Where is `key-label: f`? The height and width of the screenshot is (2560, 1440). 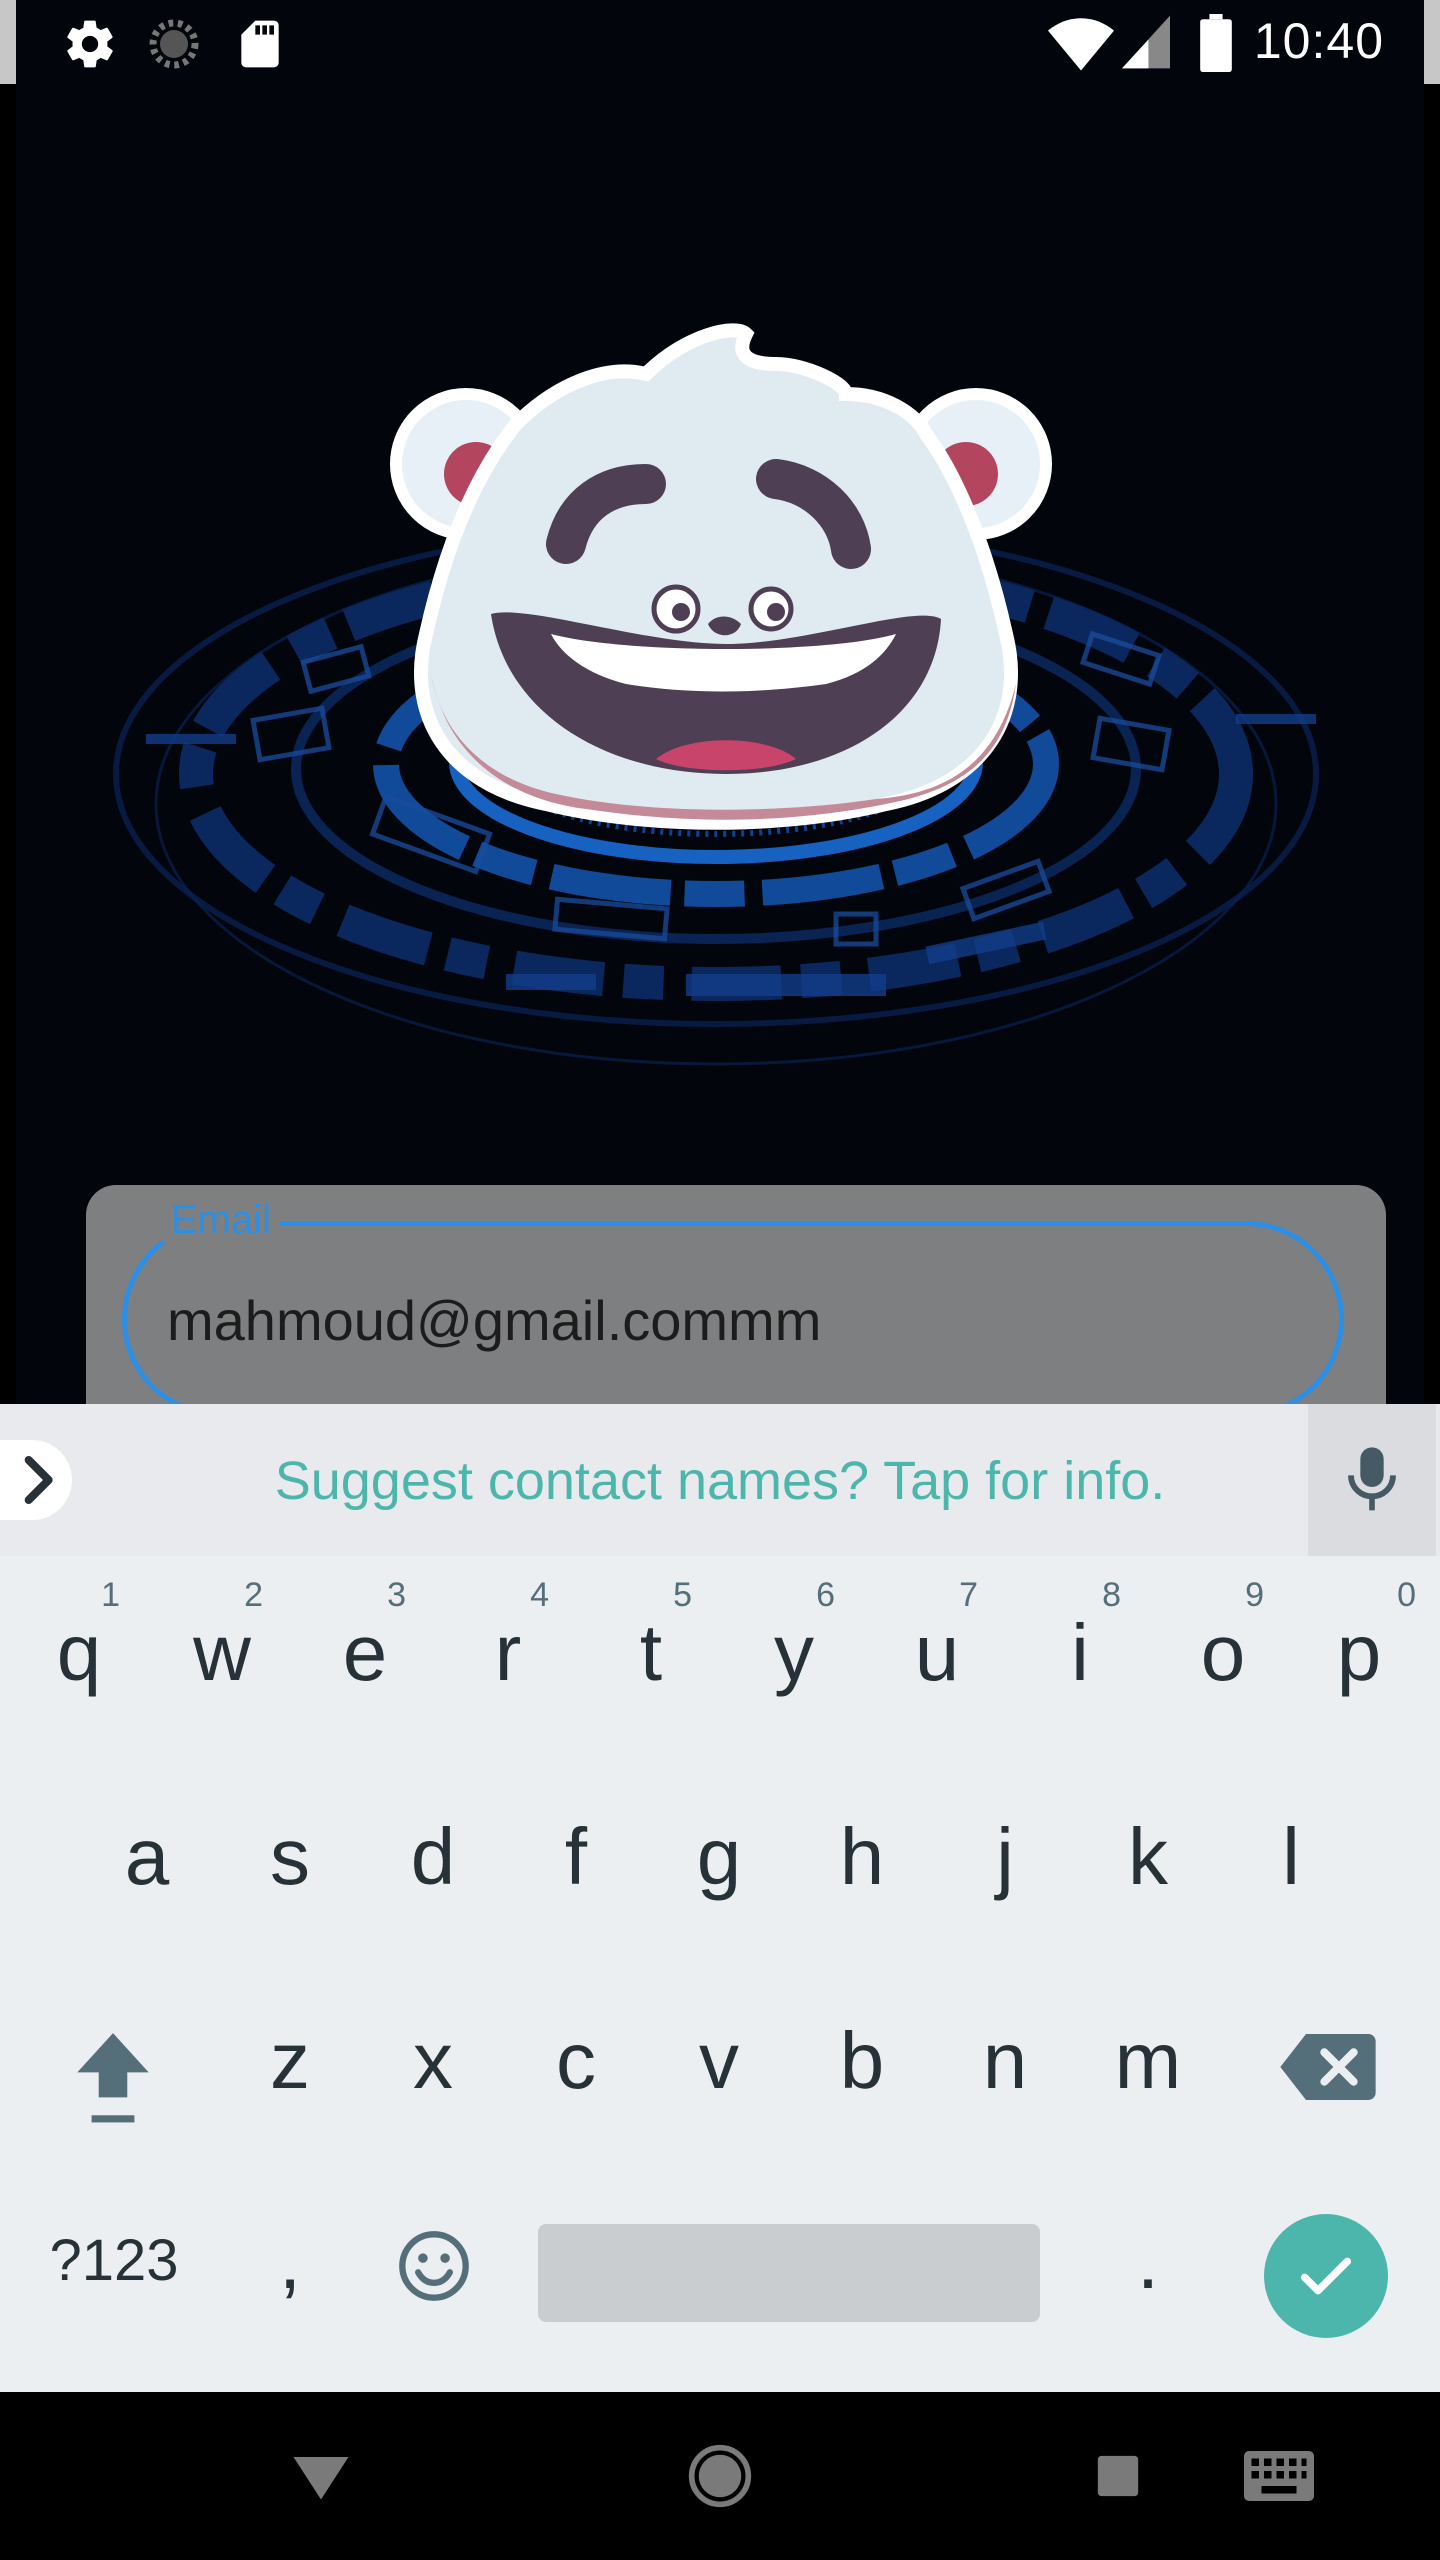
key-label: f is located at coordinates (576, 1856).